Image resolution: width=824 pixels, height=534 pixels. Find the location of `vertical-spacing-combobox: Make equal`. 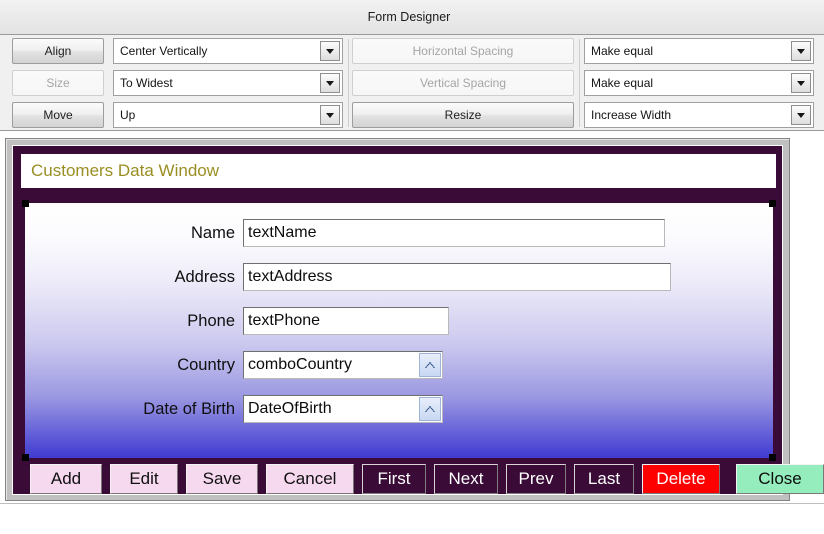

vertical-spacing-combobox: Make equal is located at coordinates (699, 83).